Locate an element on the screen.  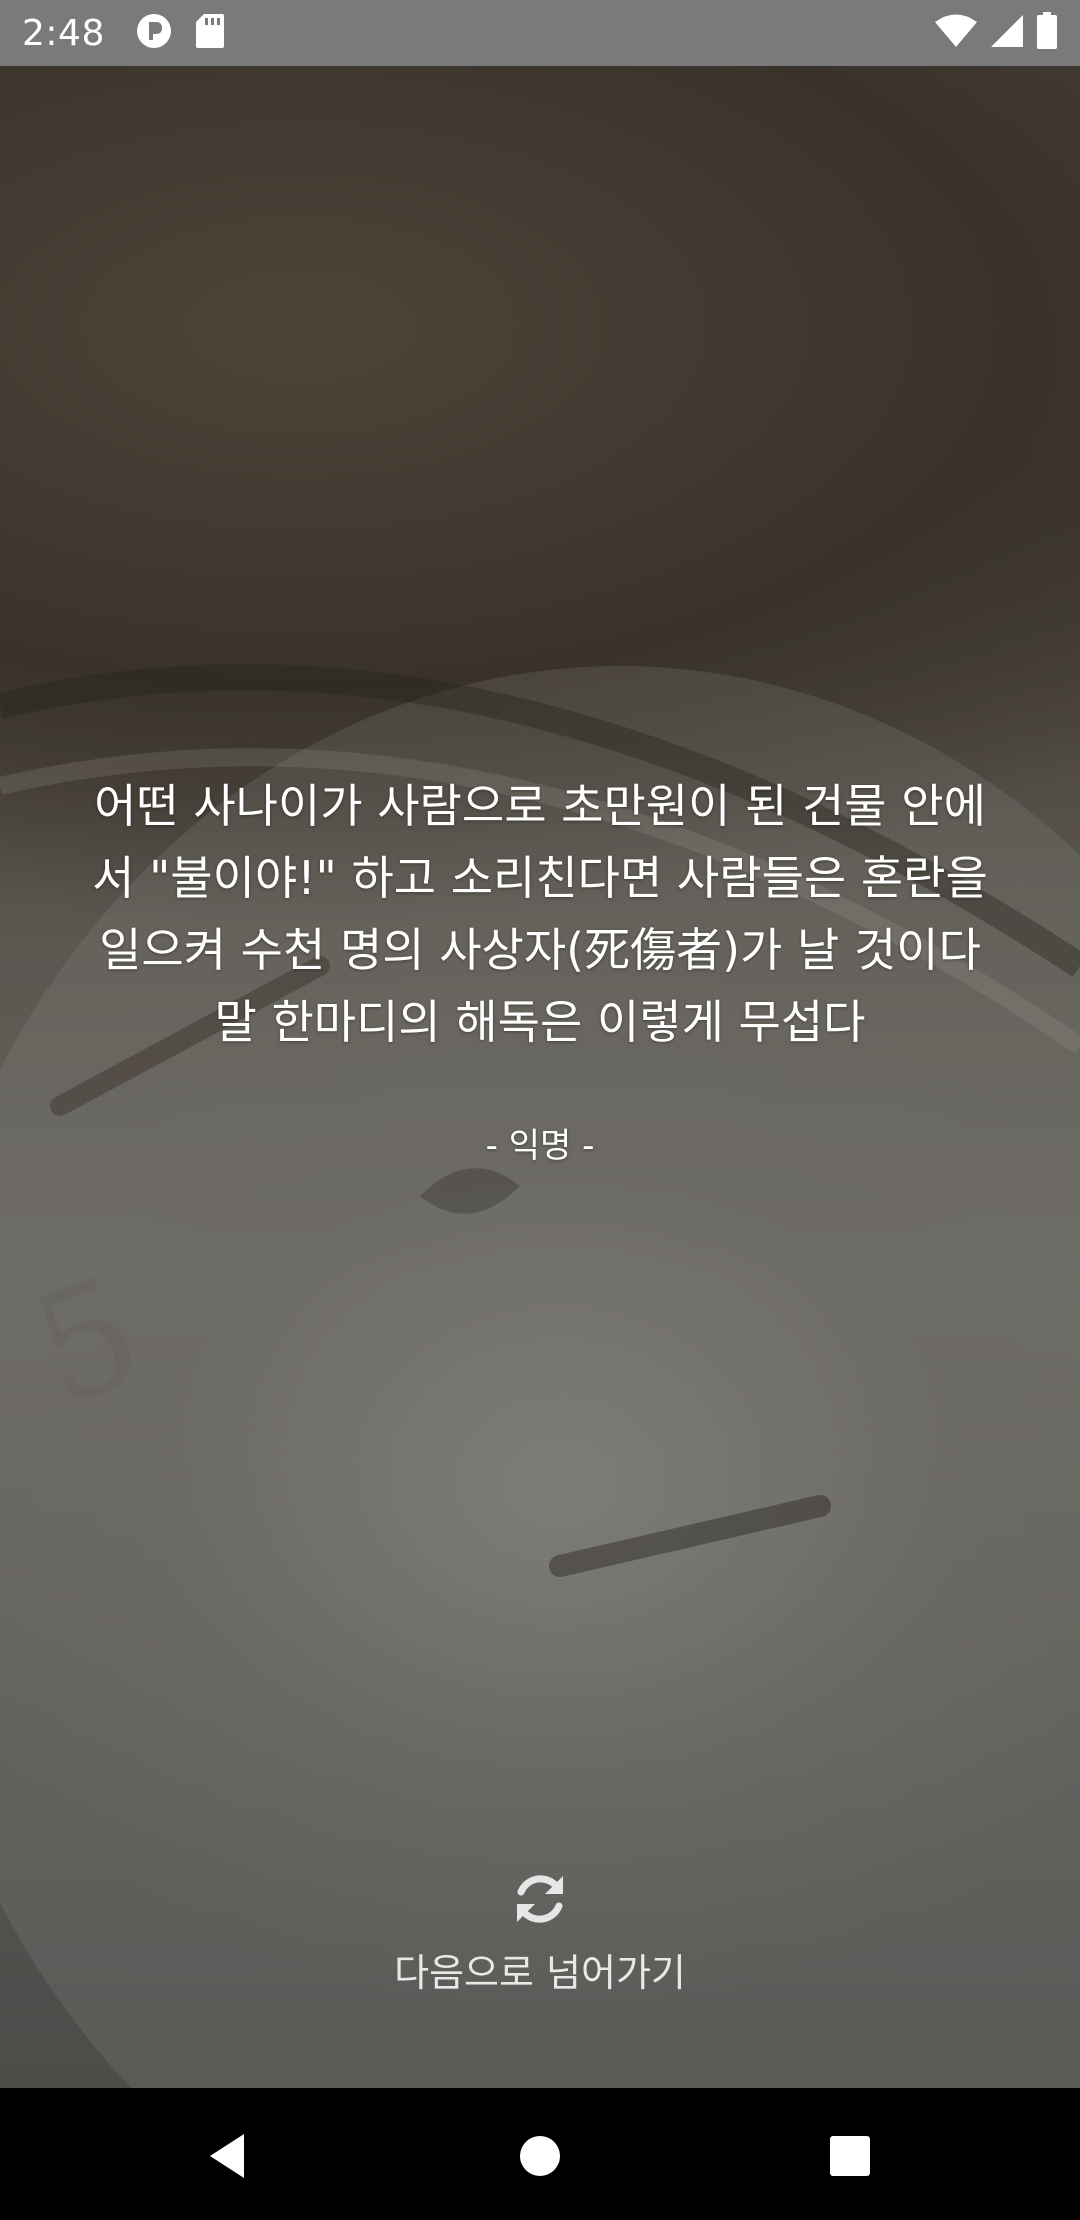
home-icon is located at coordinates (540, 2156).